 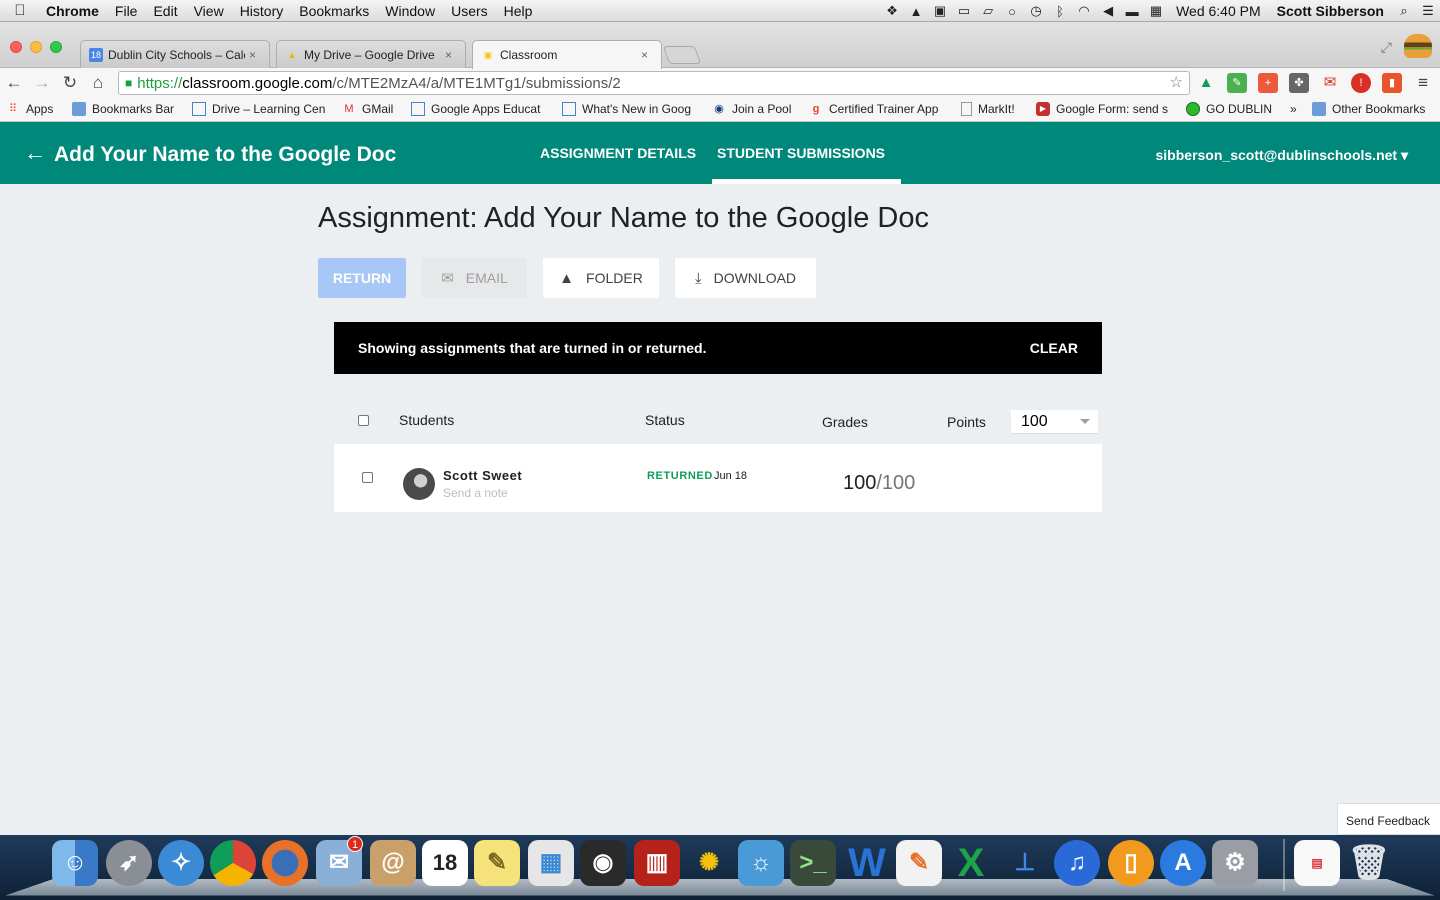 I want to click on firefox-icon, so click(x=285, y=863).